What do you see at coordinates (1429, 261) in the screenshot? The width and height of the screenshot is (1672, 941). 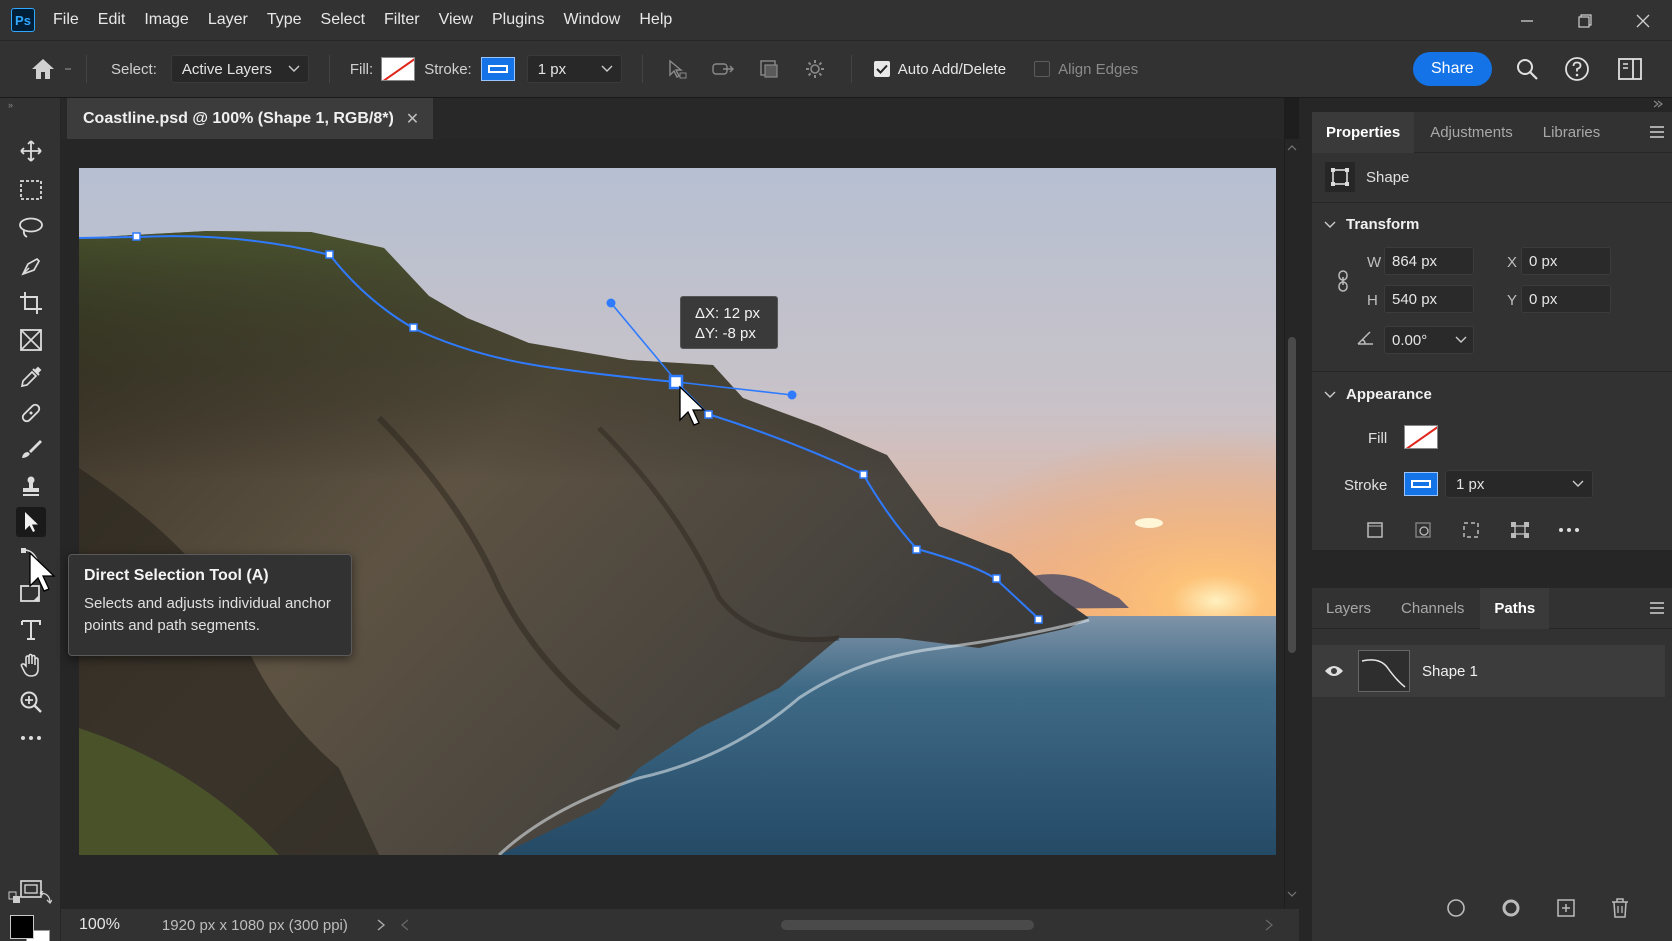 I see `width-field: 864 px` at bounding box center [1429, 261].